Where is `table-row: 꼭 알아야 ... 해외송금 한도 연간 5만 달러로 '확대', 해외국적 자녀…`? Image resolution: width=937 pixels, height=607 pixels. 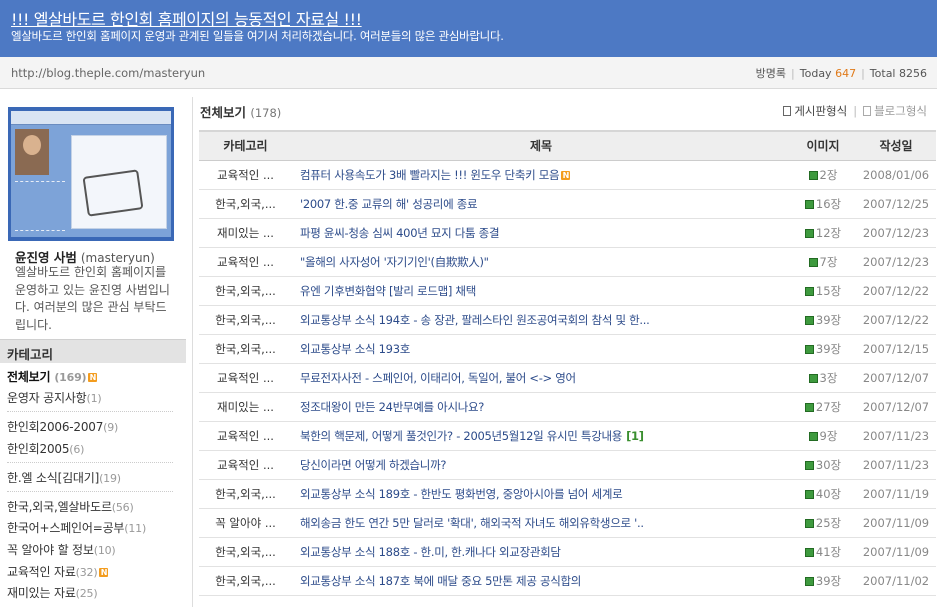 table-row: 꼭 알아야 ... 해외송금 한도 연간 5만 달러로 '확대', 해외국적 자녀… is located at coordinates (567, 523).